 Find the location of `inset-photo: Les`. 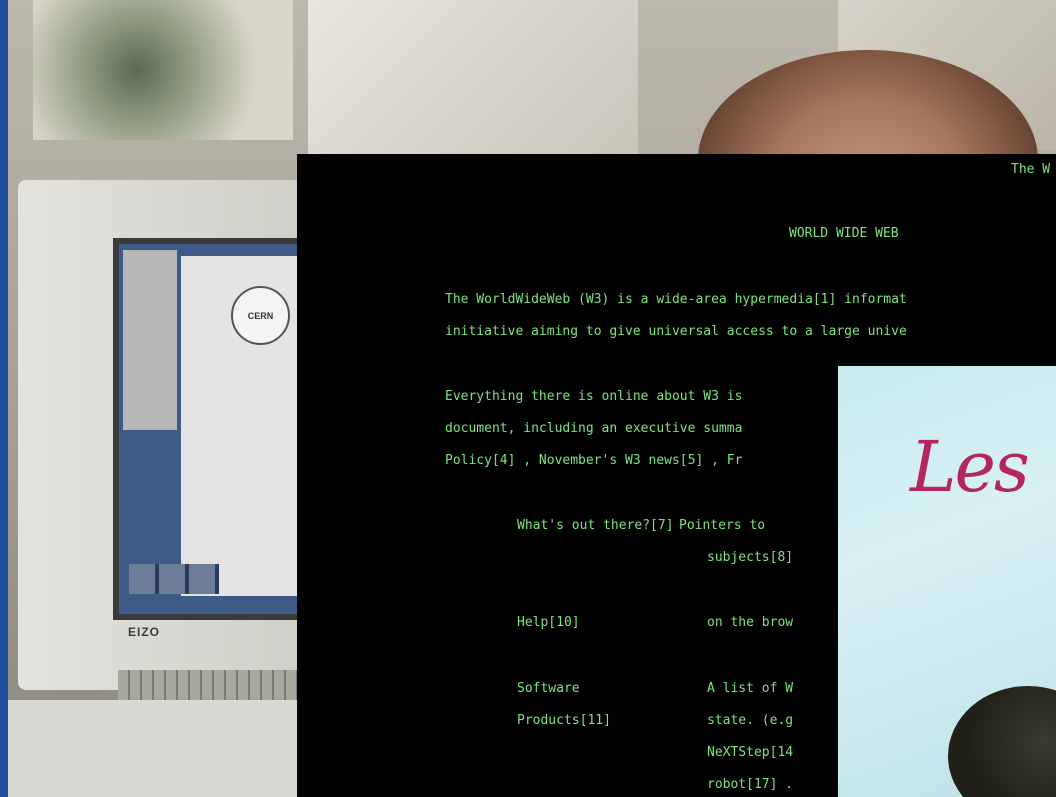

inset-photo: Les is located at coordinates (947, 581).